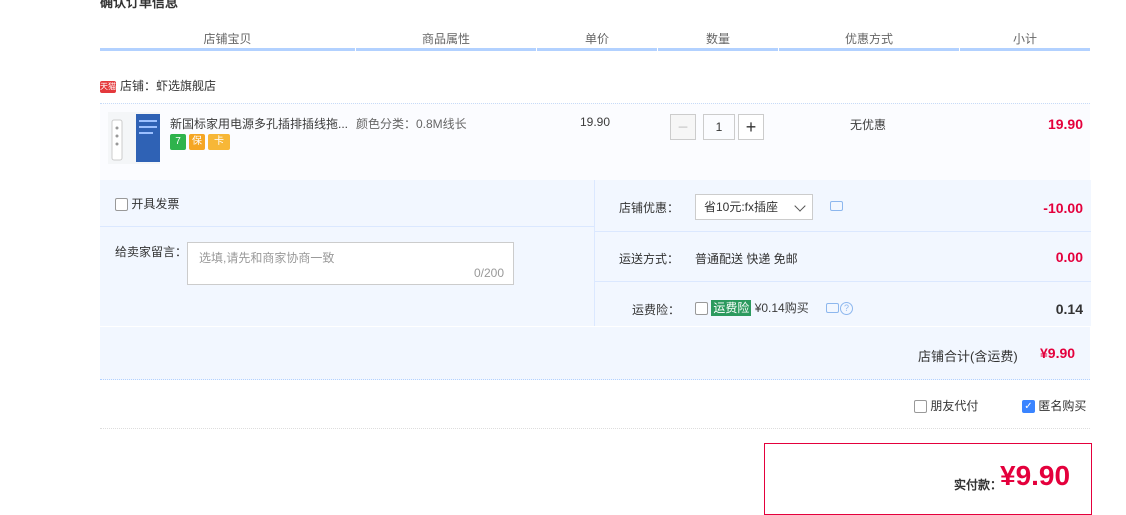 The height and width of the screenshot is (515, 1126). What do you see at coordinates (219, 142) in the screenshot?
I see `card-payment-icon: 卡` at bounding box center [219, 142].